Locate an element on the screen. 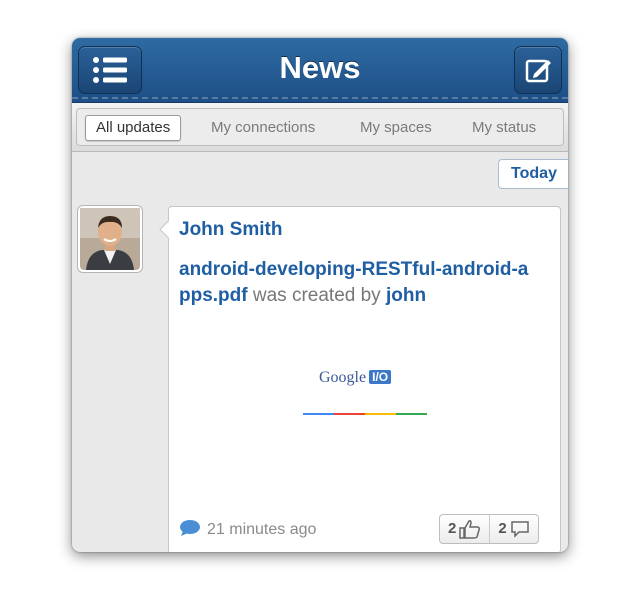  time-ago-text: 21 minutes ago is located at coordinates (262, 529).